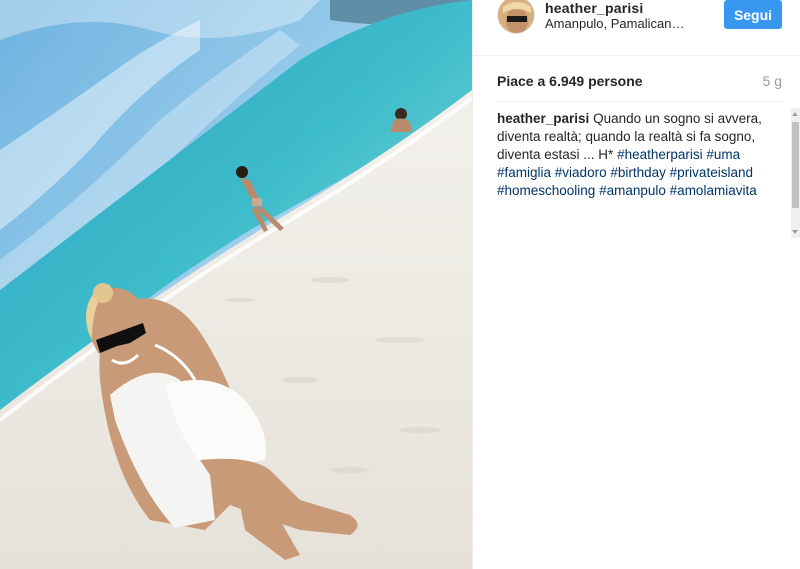 This screenshot has height=569, width=800. Describe the element at coordinates (524, 172) in the screenshot. I see `hashtag-link: #famiglia` at that location.